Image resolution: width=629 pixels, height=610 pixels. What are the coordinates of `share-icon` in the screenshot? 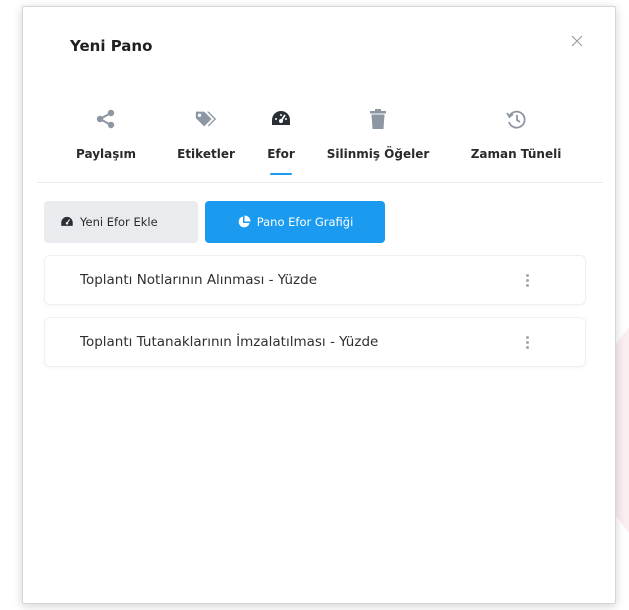 It's located at (106, 119).